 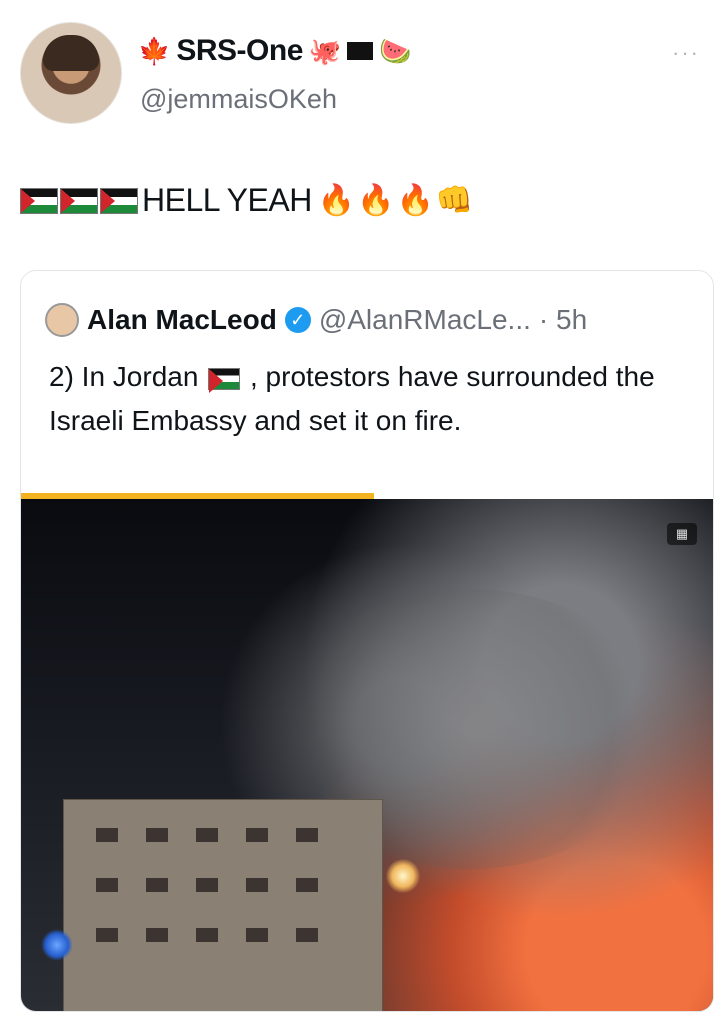 What do you see at coordinates (686, 53) in the screenshot?
I see `more-icon: ···` at bounding box center [686, 53].